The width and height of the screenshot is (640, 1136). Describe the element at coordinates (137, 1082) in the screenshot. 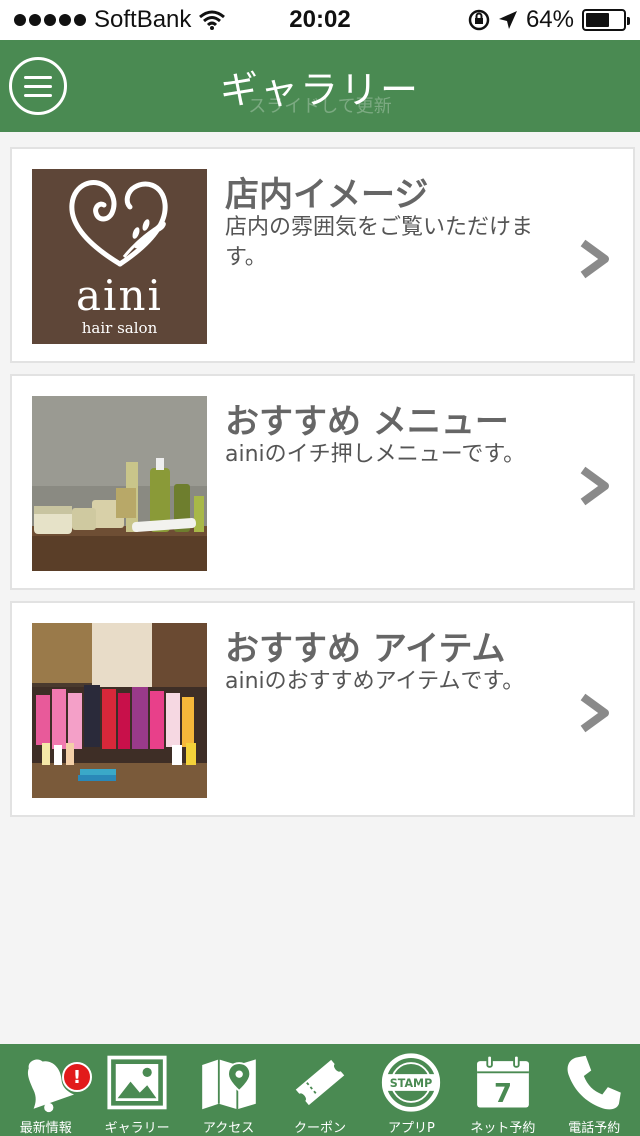

I see `image-icon` at that location.